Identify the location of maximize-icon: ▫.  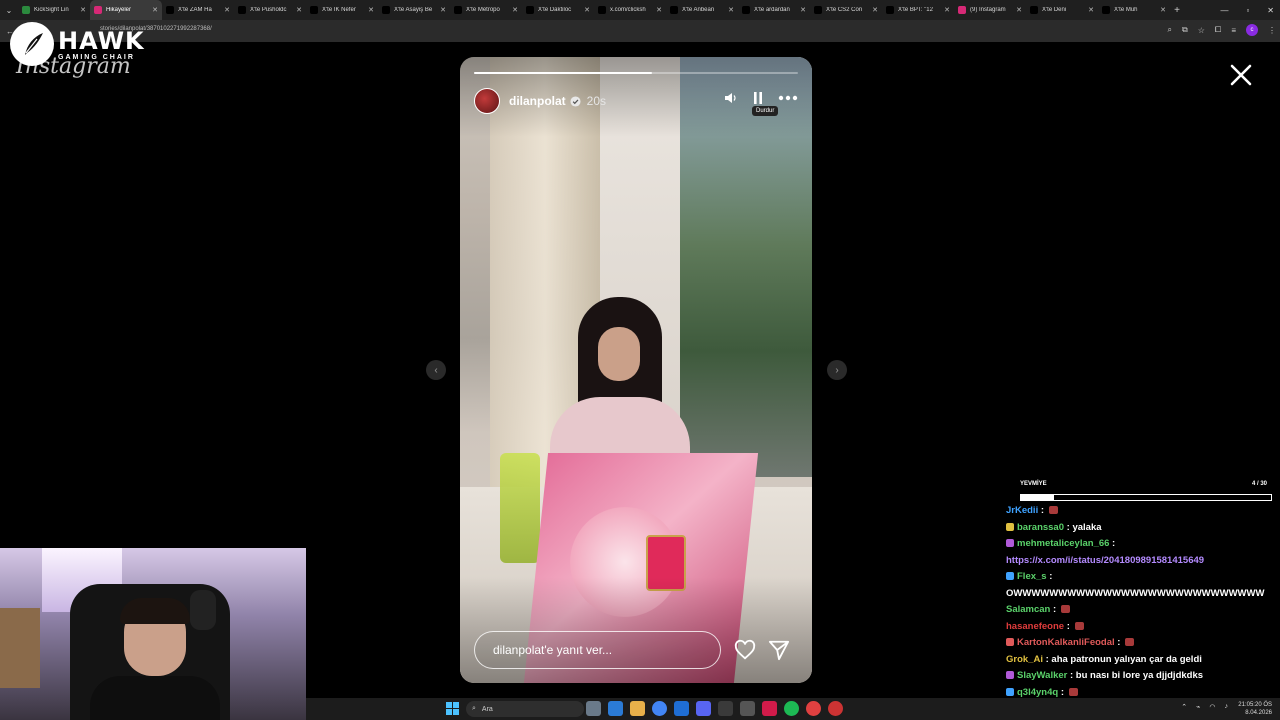
(1247, 10).